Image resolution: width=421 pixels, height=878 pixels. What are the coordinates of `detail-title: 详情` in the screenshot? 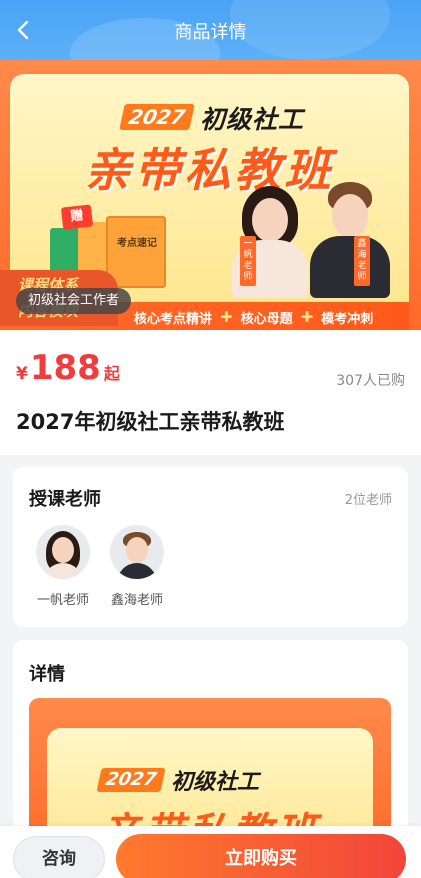 It's located at (47, 674).